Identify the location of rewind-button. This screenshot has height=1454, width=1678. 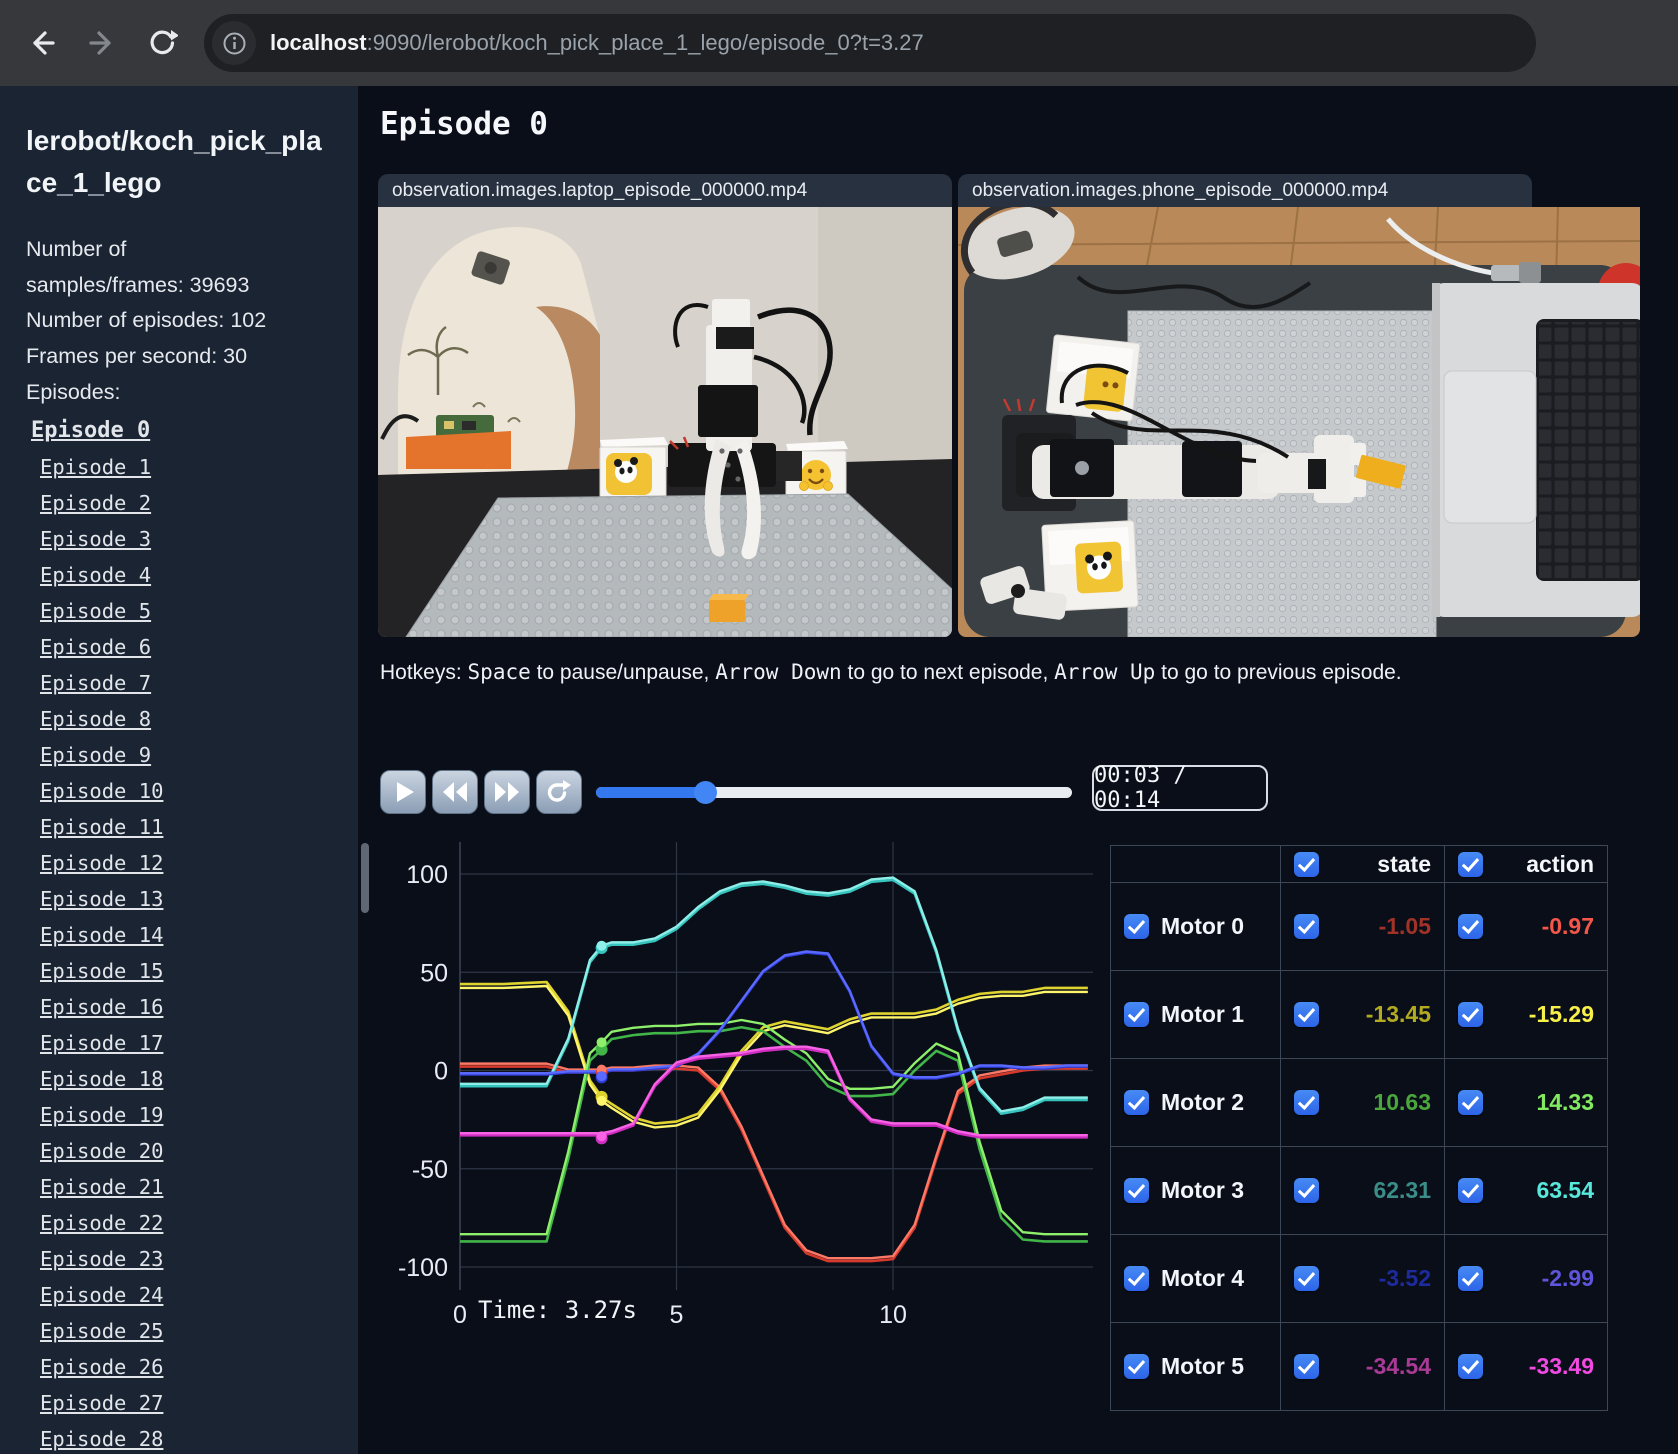
(455, 792).